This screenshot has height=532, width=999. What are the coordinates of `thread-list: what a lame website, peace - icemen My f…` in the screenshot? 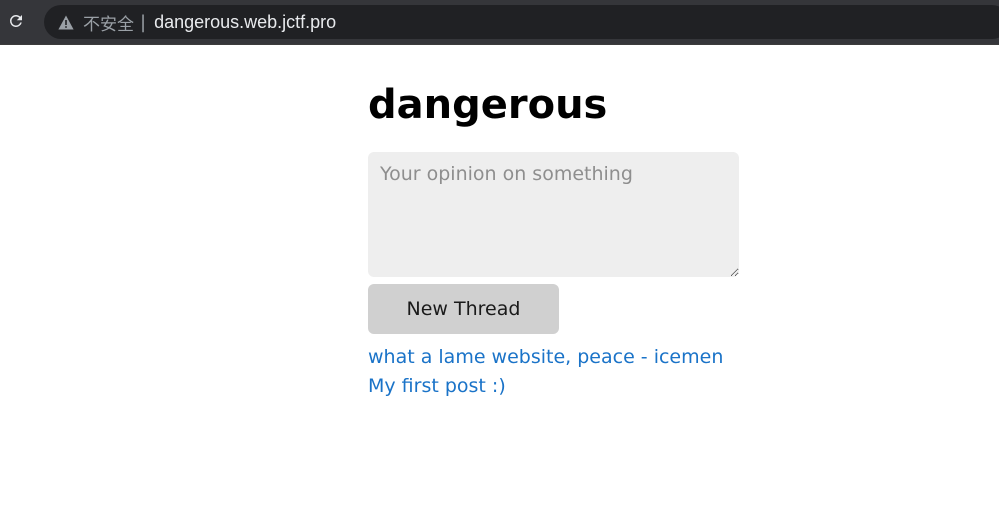 It's located at (554, 372).